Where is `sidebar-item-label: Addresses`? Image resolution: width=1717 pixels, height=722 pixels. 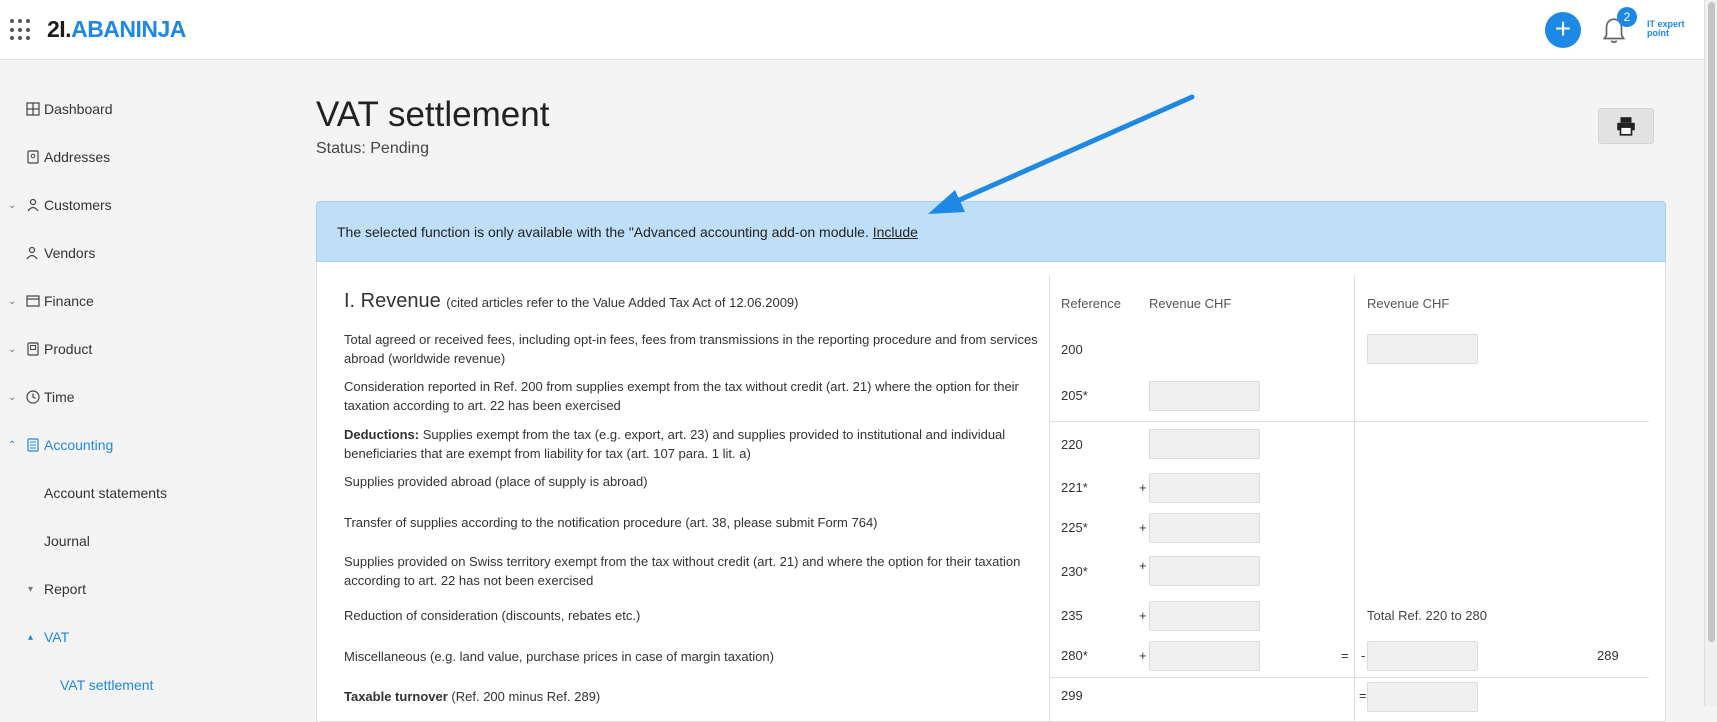
sidebar-item-label: Addresses is located at coordinates (77, 157).